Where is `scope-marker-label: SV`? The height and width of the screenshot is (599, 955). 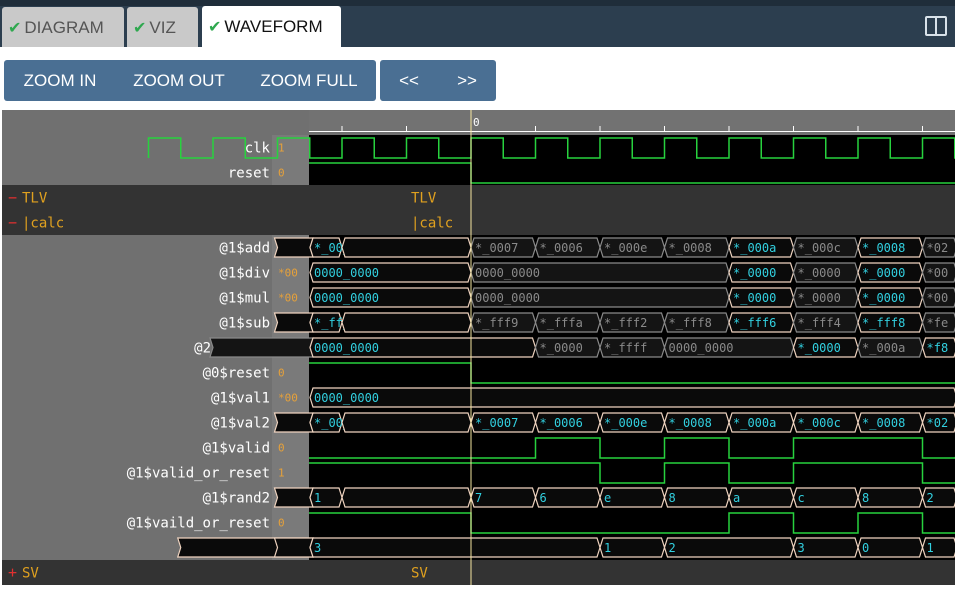
scope-marker-label: SV is located at coordinates (419, 574).